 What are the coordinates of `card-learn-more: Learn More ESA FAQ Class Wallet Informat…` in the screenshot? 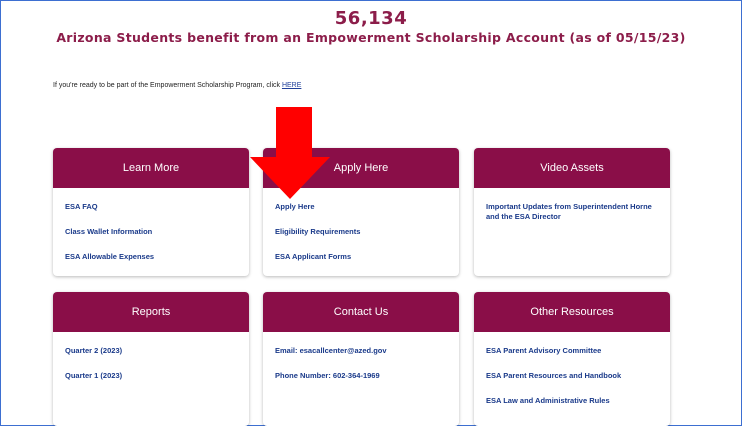 It's located at (151, 212).